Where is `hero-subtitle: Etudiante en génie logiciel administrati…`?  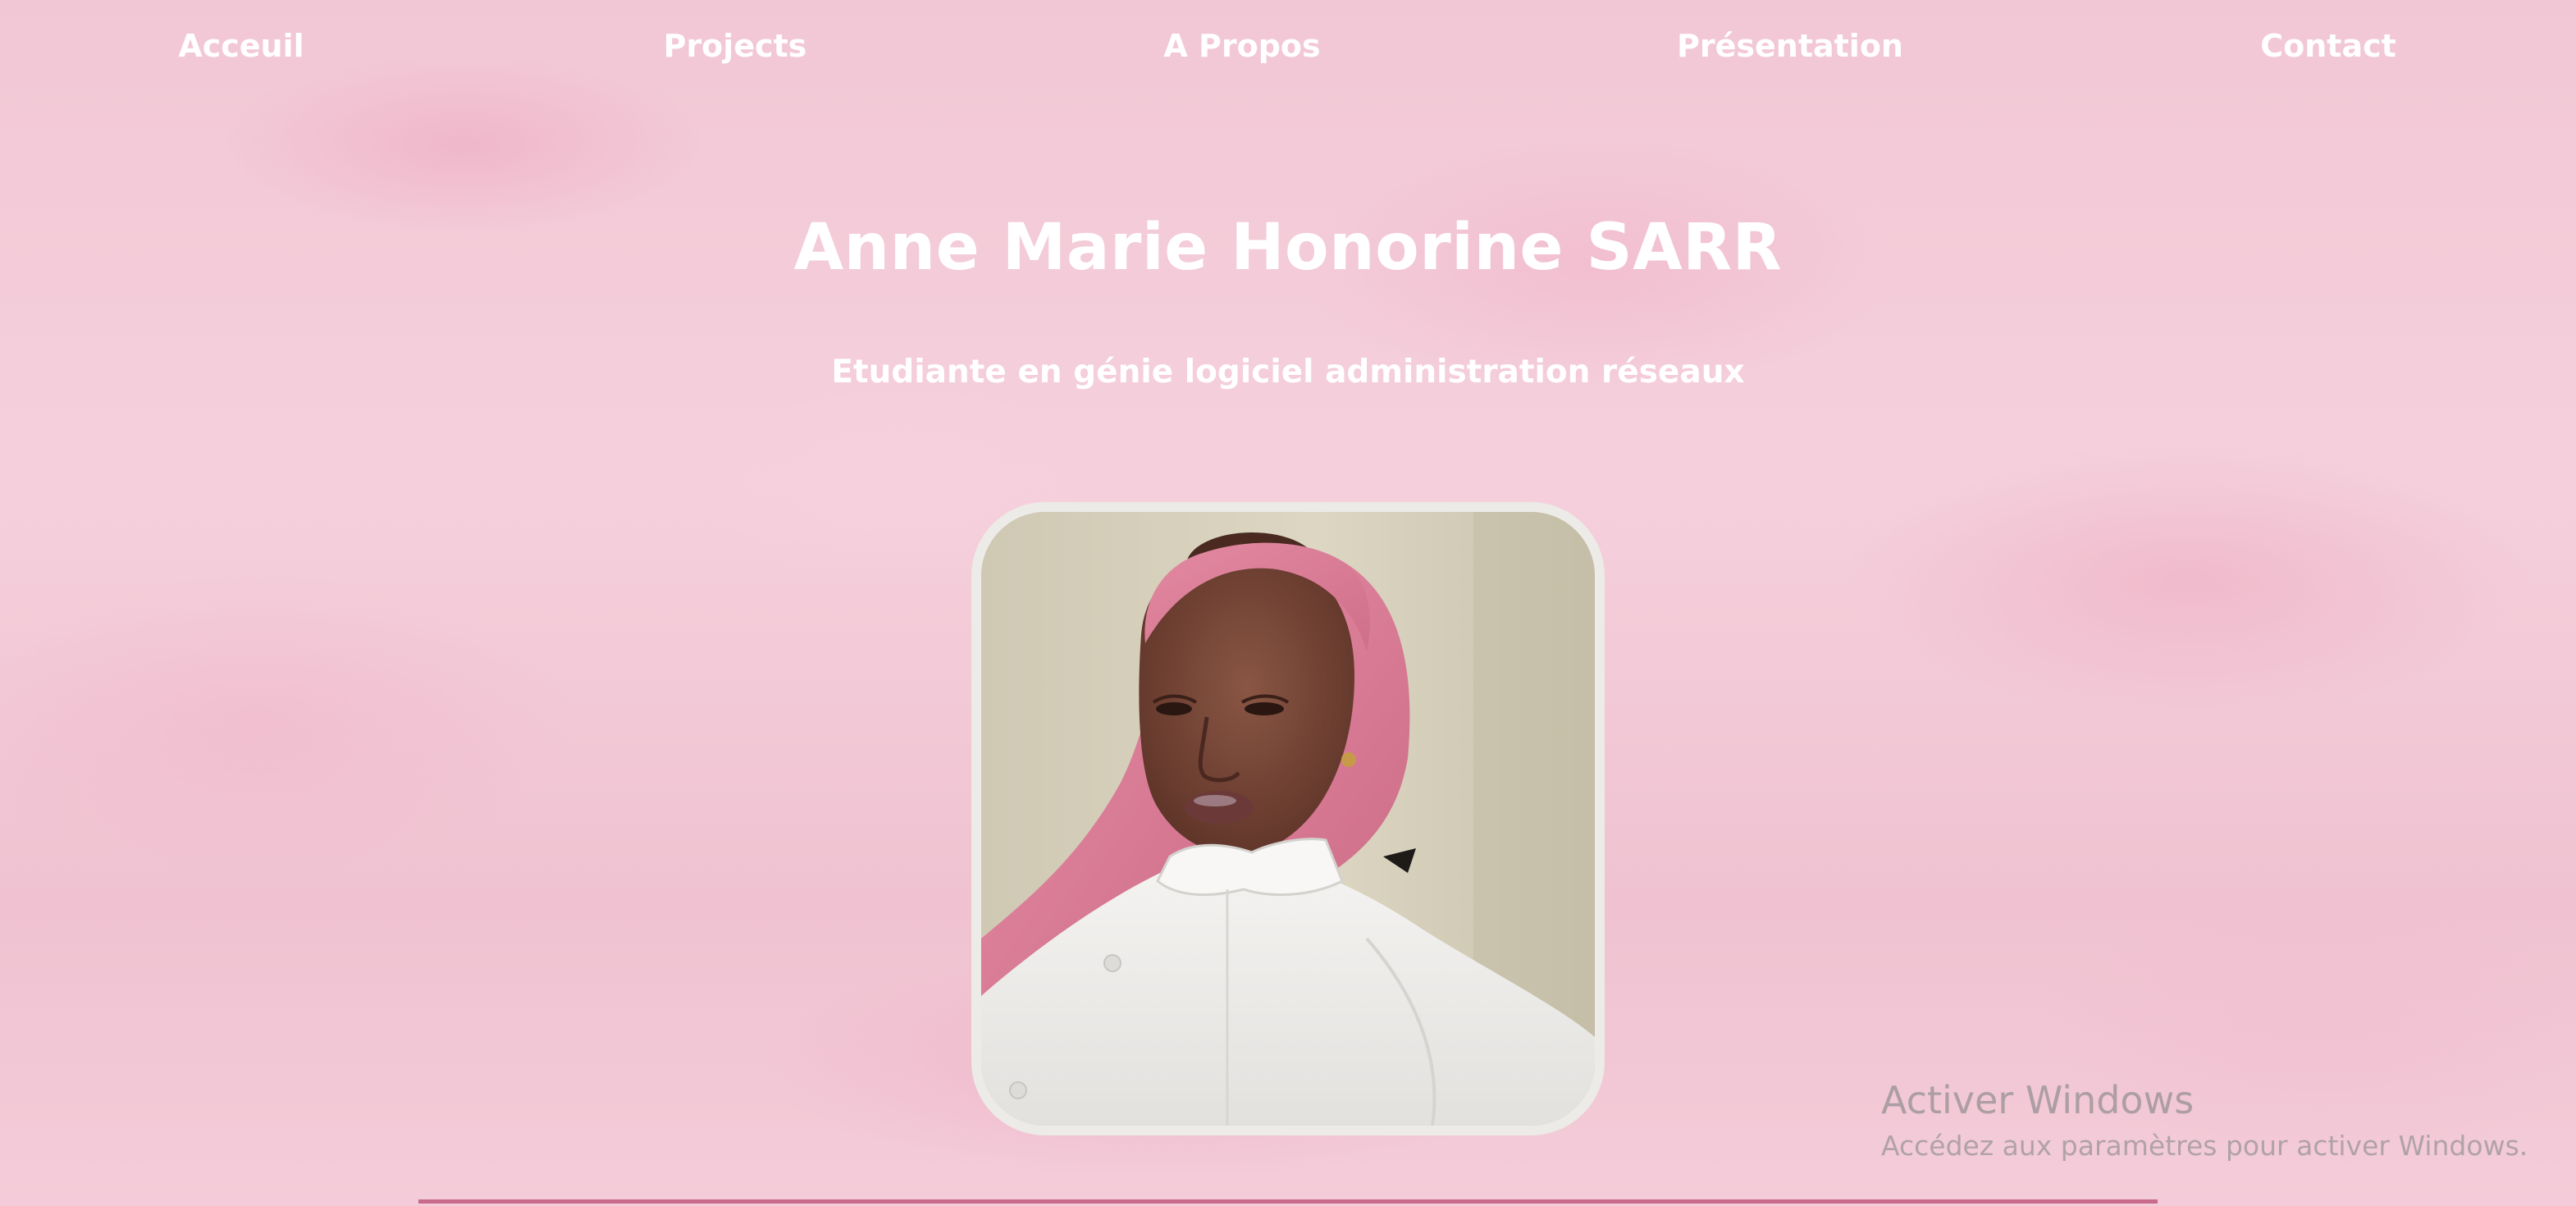 hero-subtitle: Etudiante en génie logiciel administrati… is located at coordinates (1288, 372).